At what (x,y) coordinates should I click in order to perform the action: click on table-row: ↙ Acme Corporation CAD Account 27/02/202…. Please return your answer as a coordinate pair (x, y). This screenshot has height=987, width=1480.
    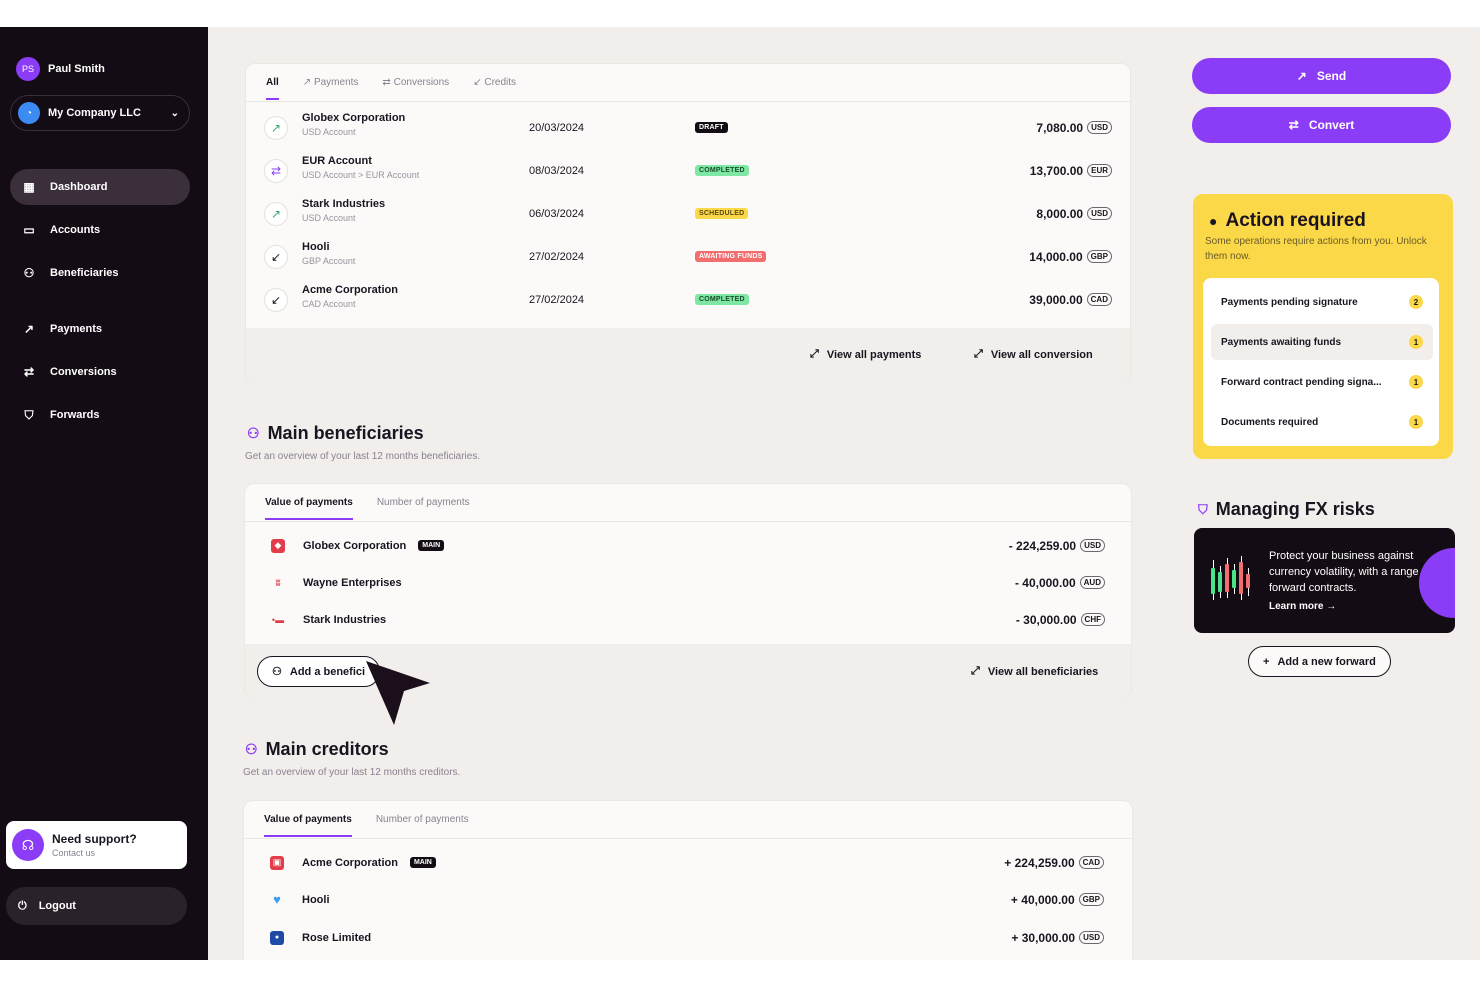
    Looking at the image, I should click on (688, 299).